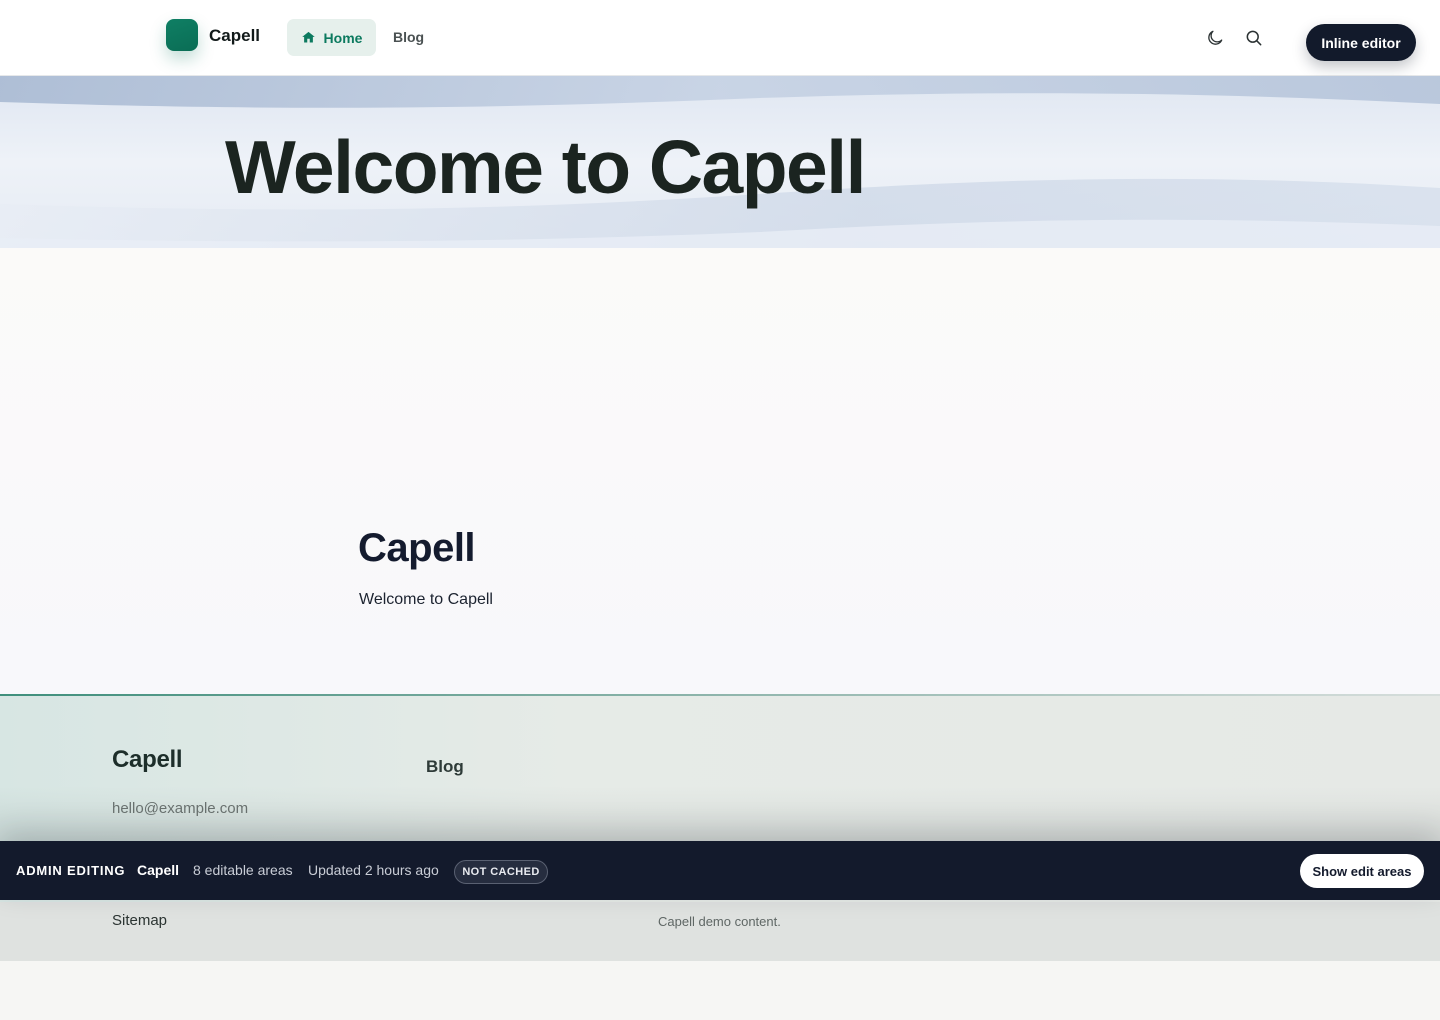 The image size is (1440, 1020). What do you see at coordinates (71, 870) in the screenshot?
I see `admin-label: ADMIN EDITING` at bounding box center [71, 870].